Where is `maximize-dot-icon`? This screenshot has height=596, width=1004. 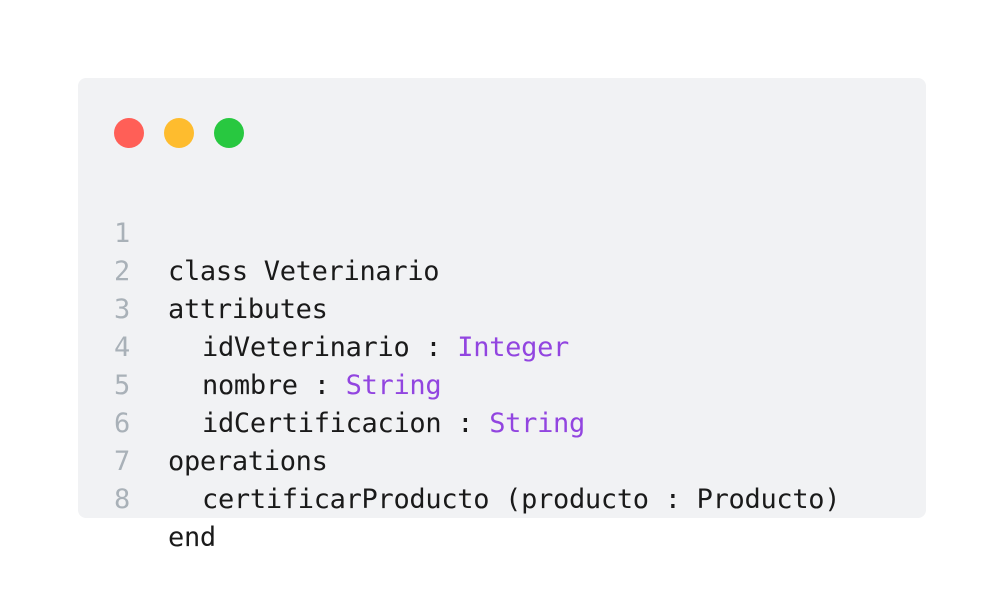 maximize-dot-icon is located at coordinates (229, 133).